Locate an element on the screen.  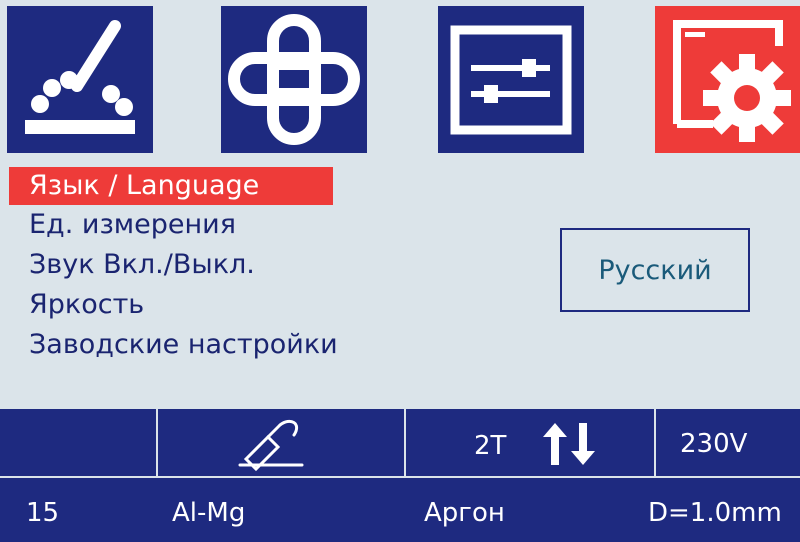
weld-process-icon is located at coordinates (80, 77).